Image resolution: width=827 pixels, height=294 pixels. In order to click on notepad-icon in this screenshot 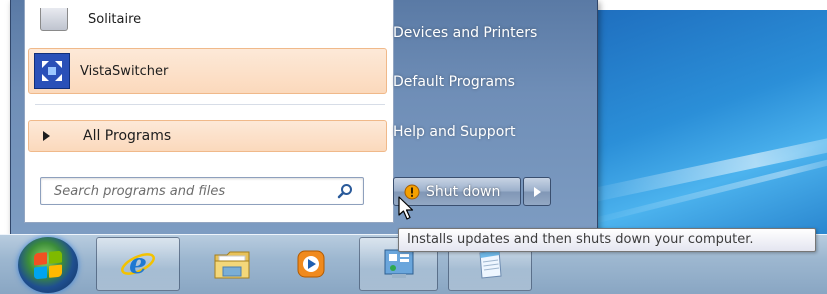, I will do `click(490, 264)`.